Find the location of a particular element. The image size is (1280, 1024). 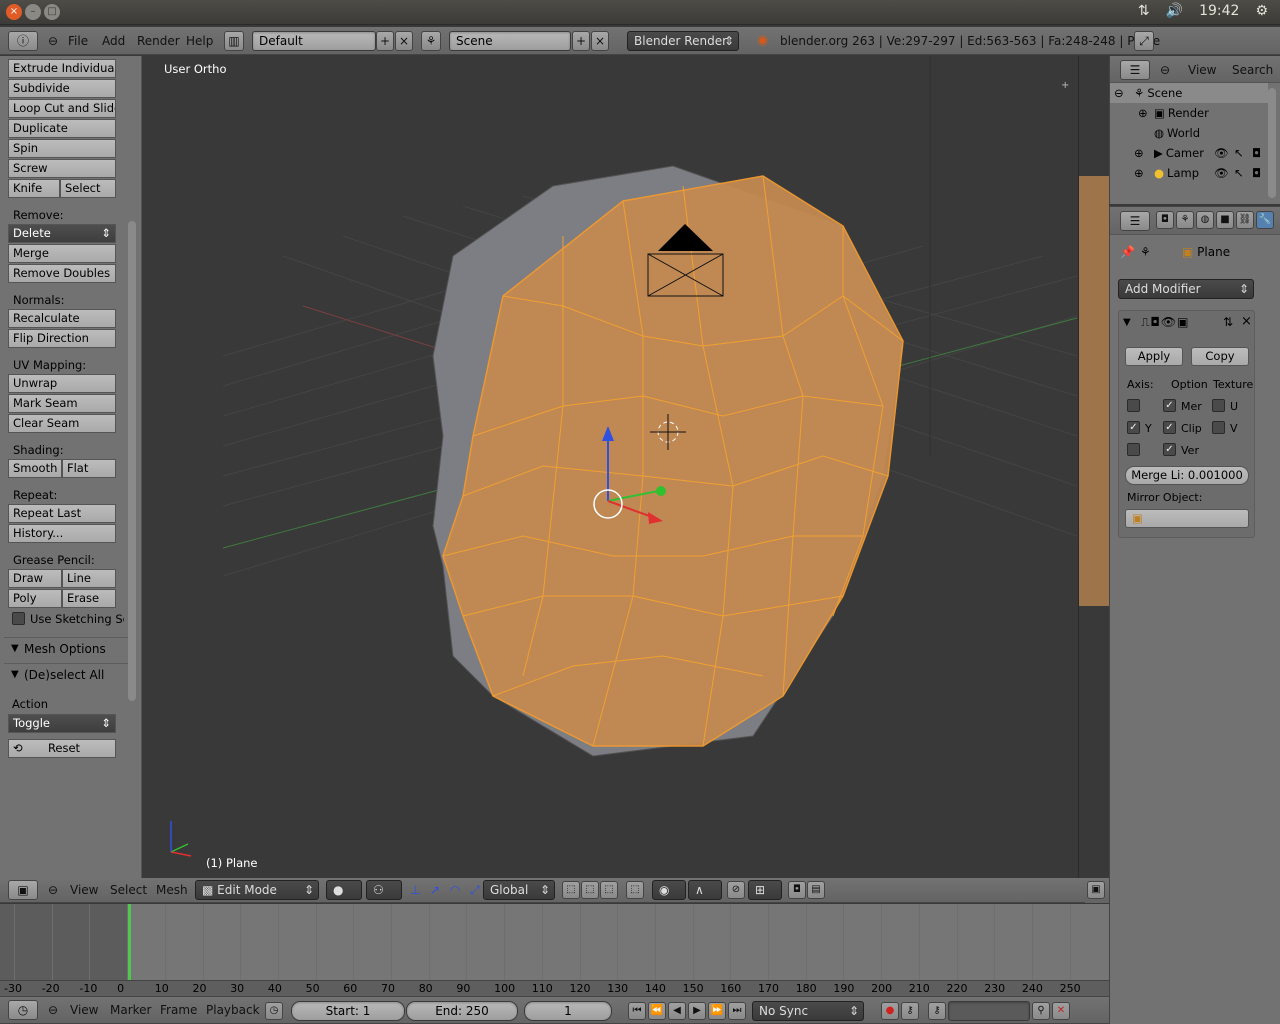

keying-set-icon: ⚷ is located at coordinates (937, 1011).